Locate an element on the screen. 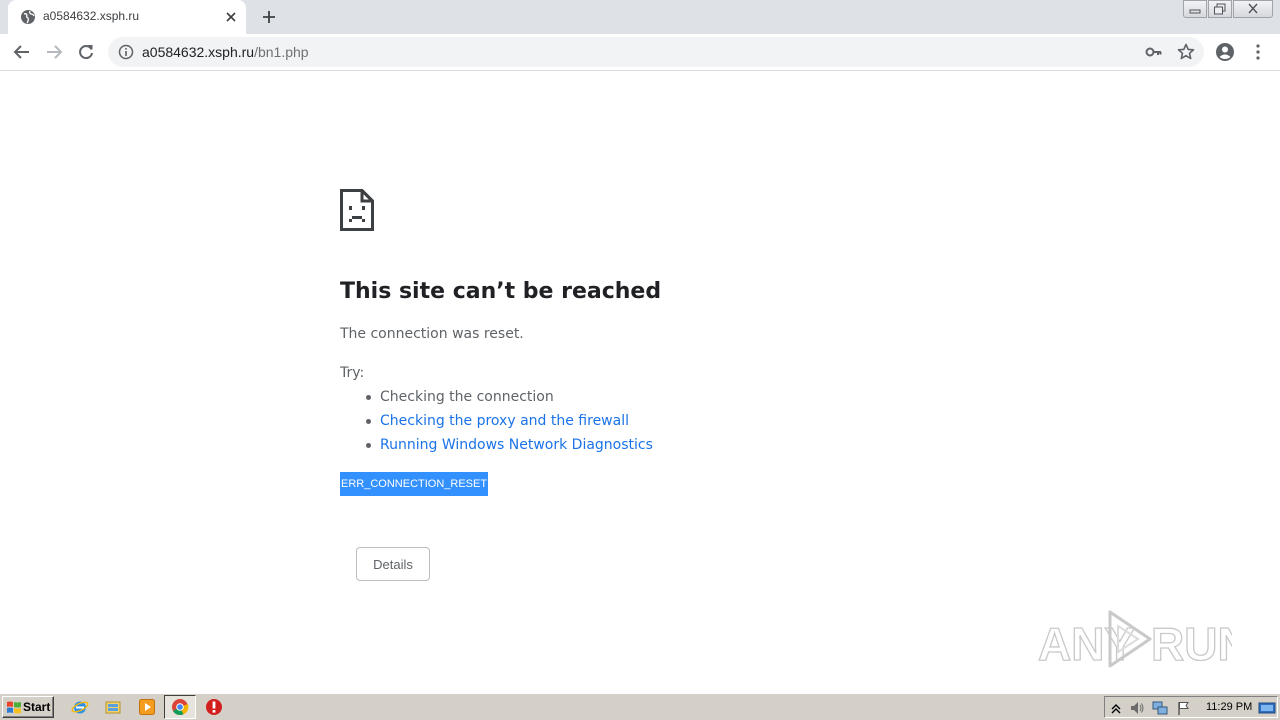 This screenshot has height=720, width=1280. restore-icon is located at coordinates (1220, 9).